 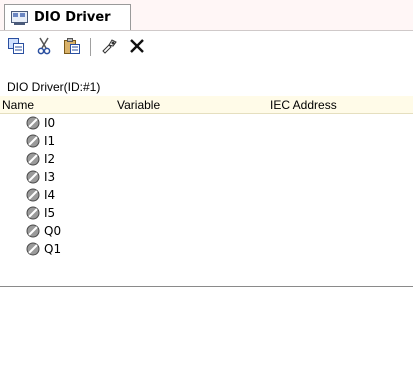 What do you see at coordinates (50, 213) in the screenshot?
I see `row-name: I5` at bounding box center [50, 213].